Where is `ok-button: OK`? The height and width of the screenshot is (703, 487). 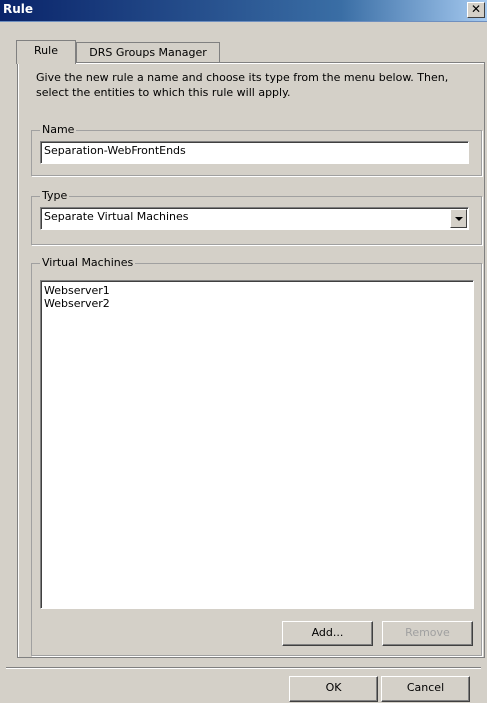
ok-button: OK is located at coordinates (333, 689).